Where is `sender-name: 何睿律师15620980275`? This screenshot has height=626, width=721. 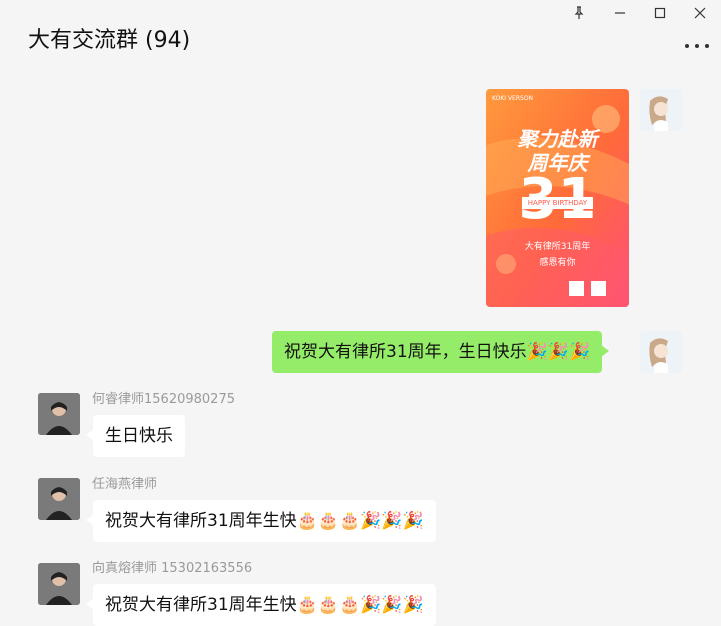 sender-name: 何睿律师15620980275 is located at coordinates (163, 399).